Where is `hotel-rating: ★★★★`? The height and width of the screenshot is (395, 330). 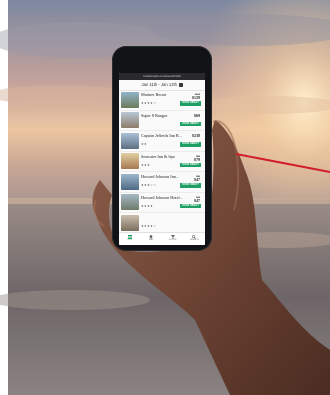 hotel-rating: ★★★★ is located at coordinates (147, 205).